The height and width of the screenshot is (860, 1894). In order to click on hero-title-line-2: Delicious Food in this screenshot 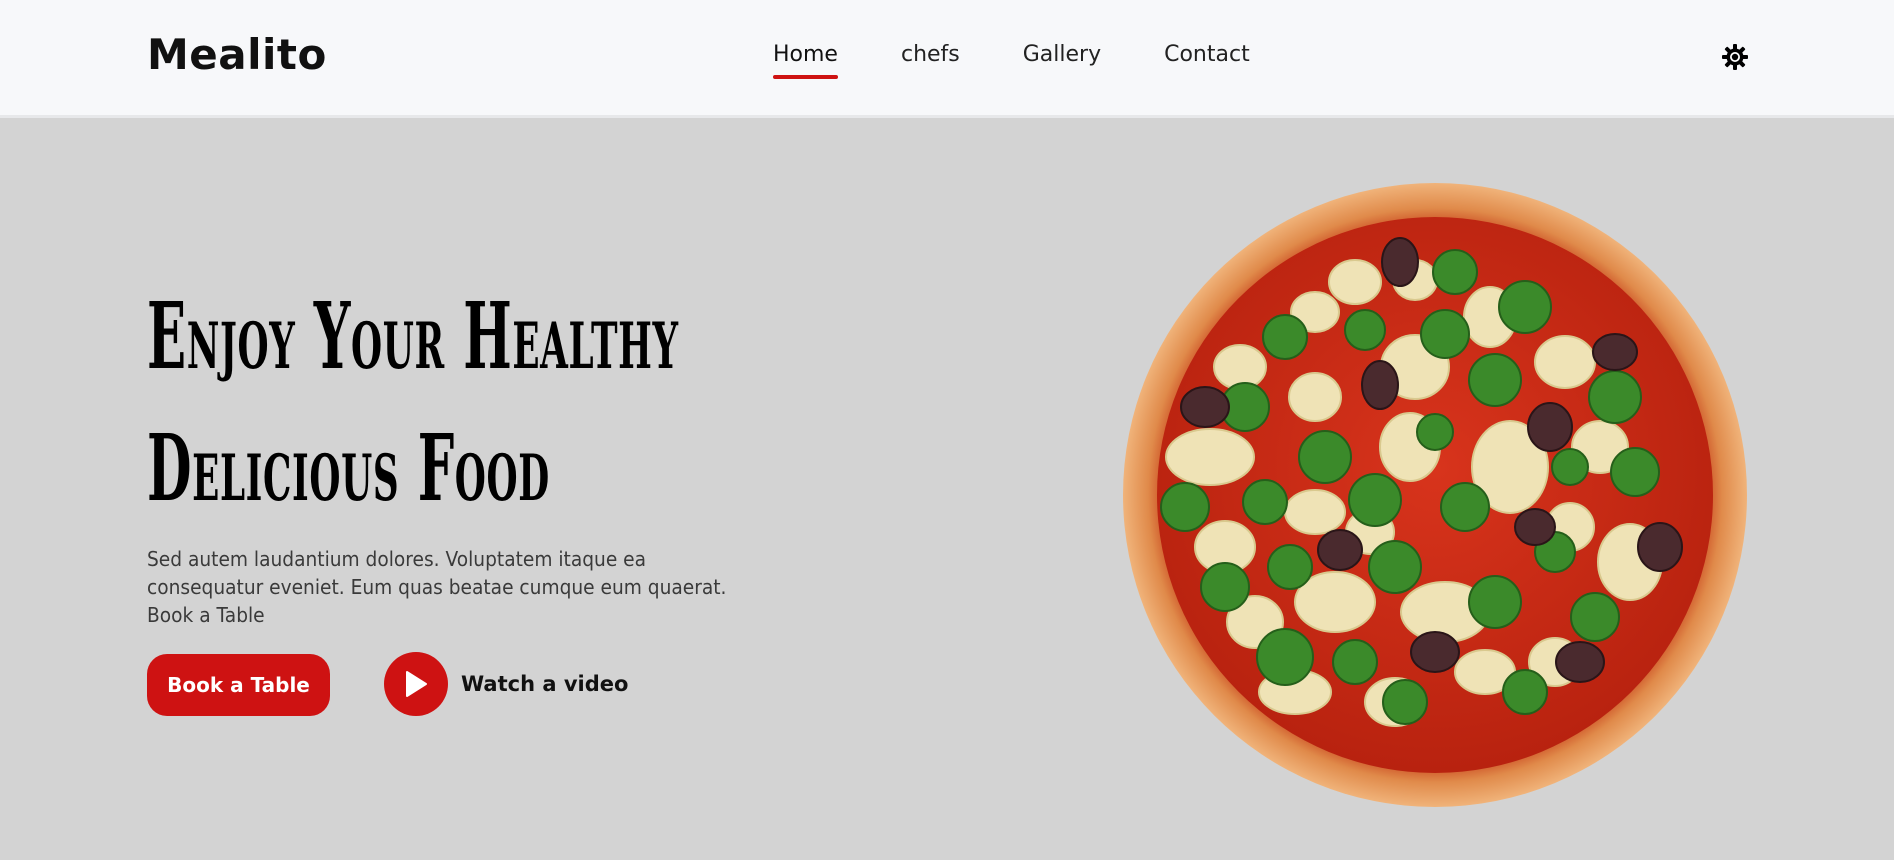, I will do `click(348, 468)`.